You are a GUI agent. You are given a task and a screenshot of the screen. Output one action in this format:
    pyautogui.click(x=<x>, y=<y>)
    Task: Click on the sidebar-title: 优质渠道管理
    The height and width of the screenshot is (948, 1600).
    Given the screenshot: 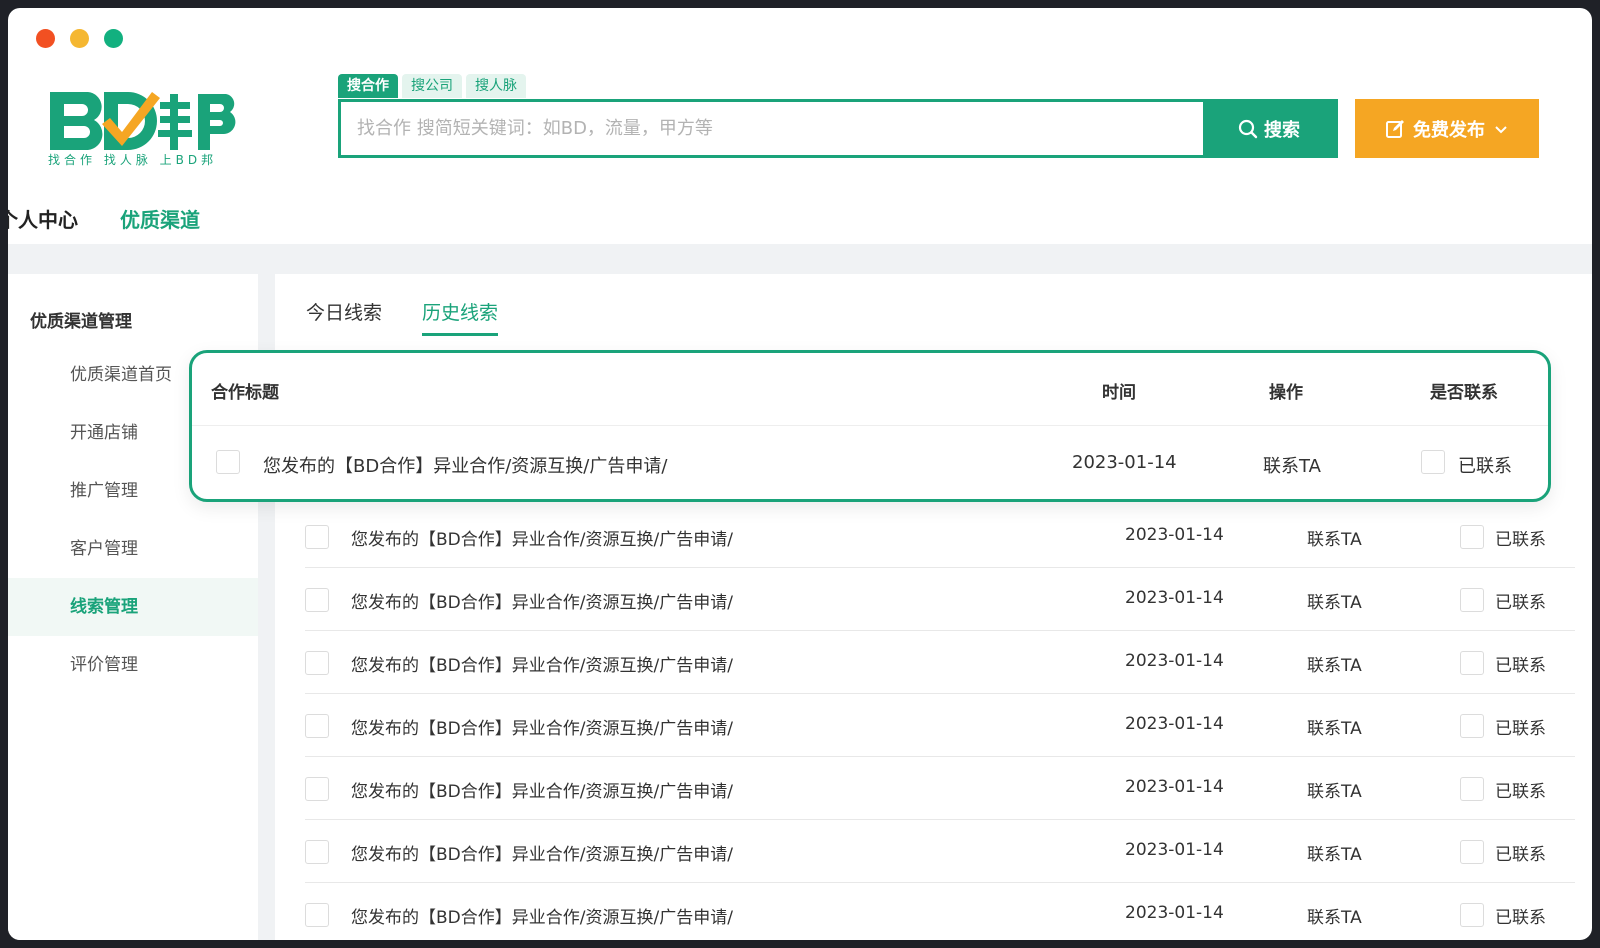 What is the action you would take?
    pyautogui.click(x=81, y=322)
    